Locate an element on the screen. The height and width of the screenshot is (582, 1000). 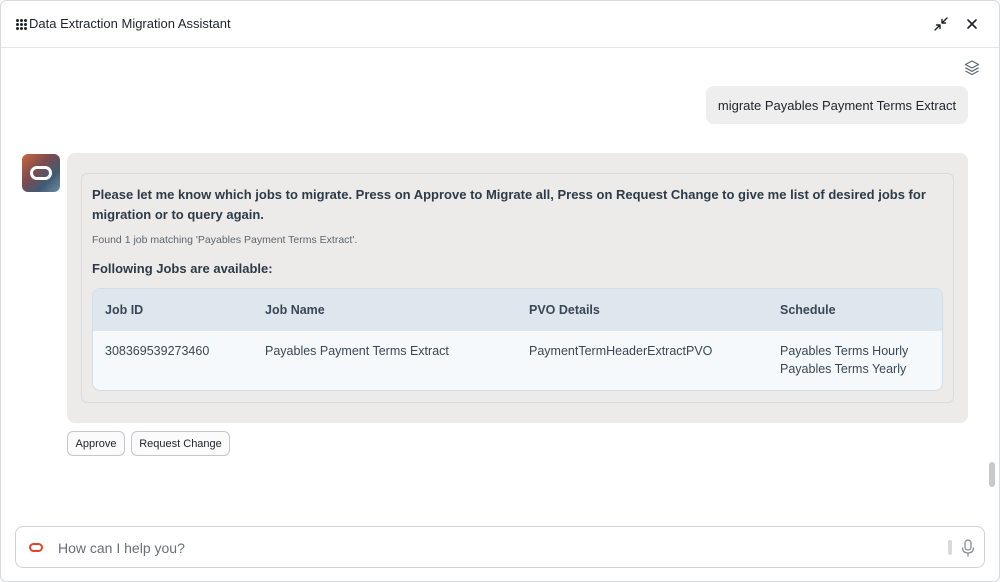
window-header: Data Extraction Migration Assistant is located at coordinates (500, 24).